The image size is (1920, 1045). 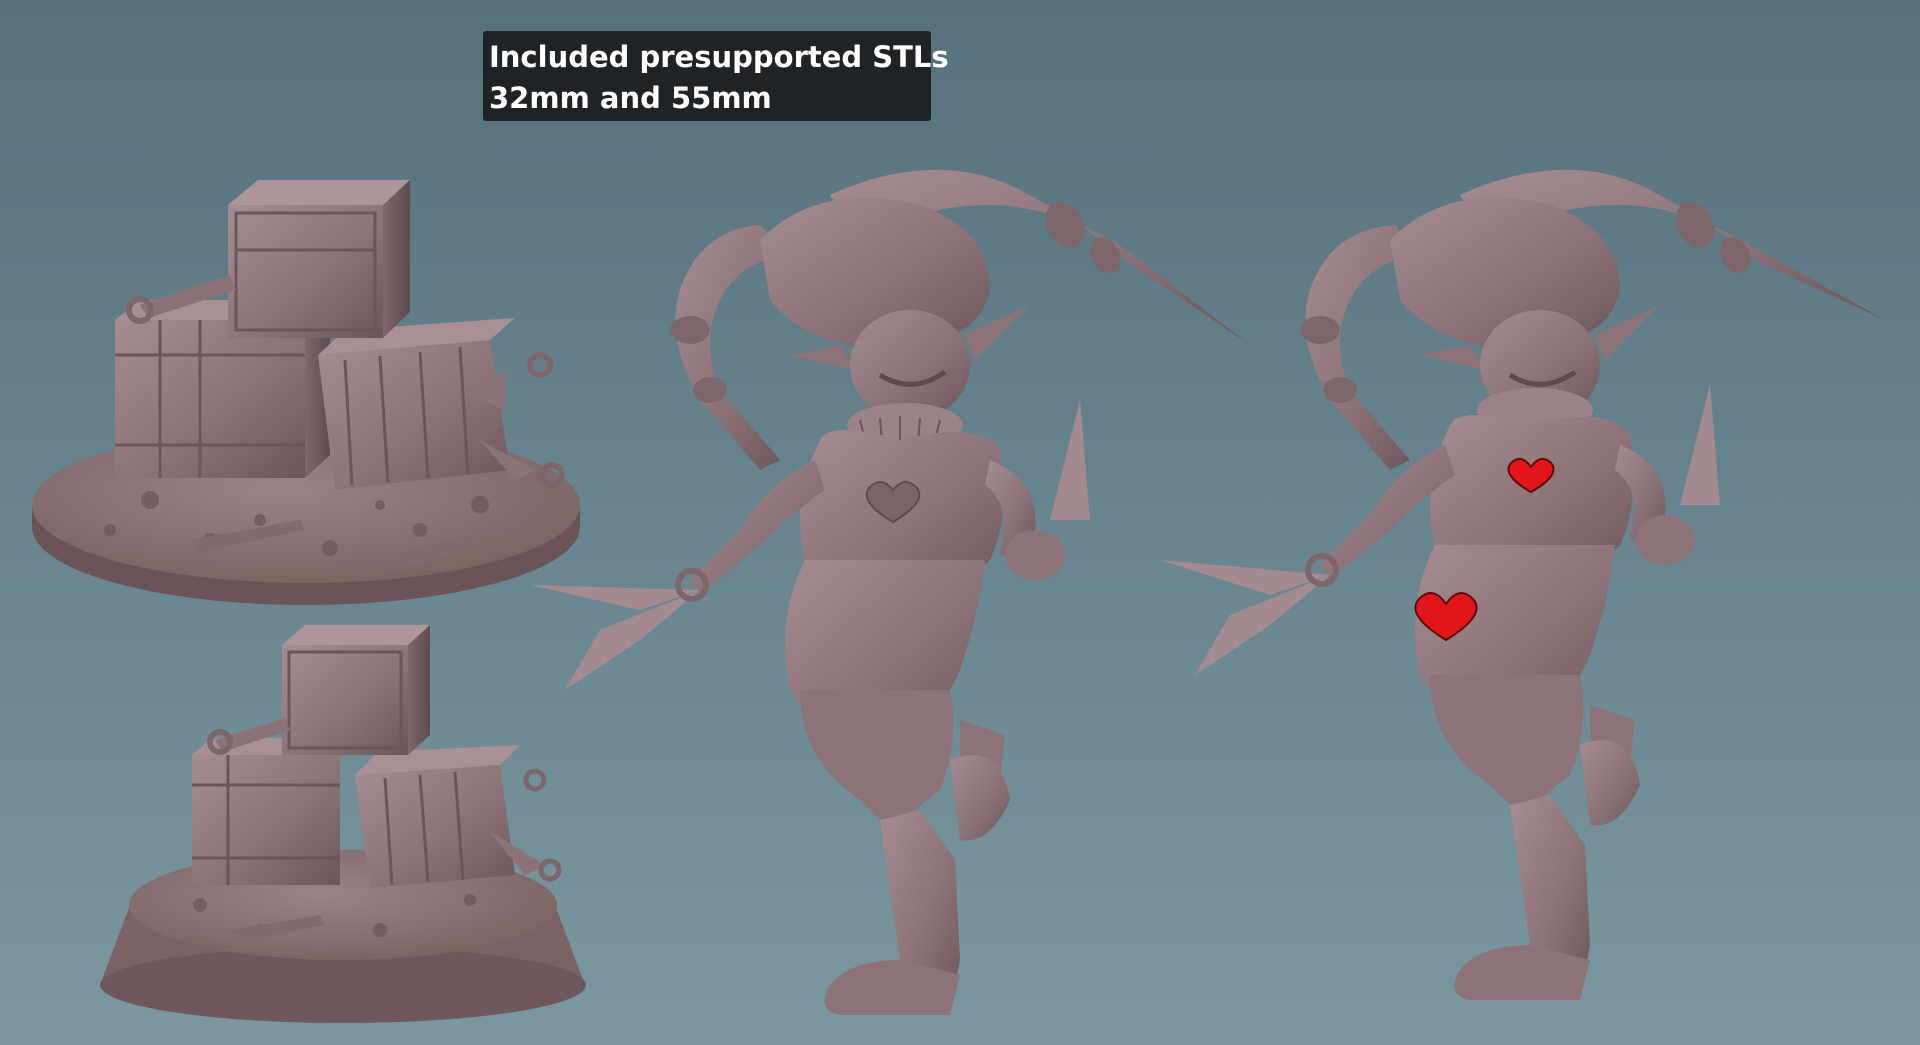 I want to click on caption-line-1: Included presupported STLs, so click(x=719, y=57).